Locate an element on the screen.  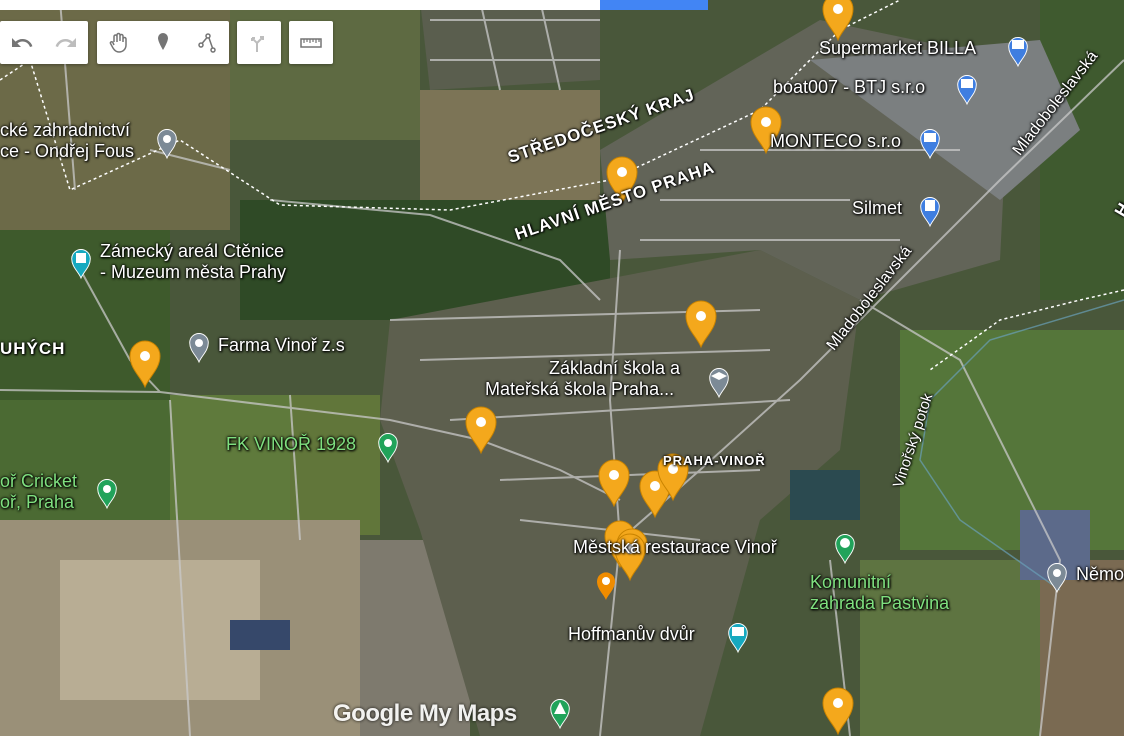
directions-toolbar is located at coordinates (259, 42).